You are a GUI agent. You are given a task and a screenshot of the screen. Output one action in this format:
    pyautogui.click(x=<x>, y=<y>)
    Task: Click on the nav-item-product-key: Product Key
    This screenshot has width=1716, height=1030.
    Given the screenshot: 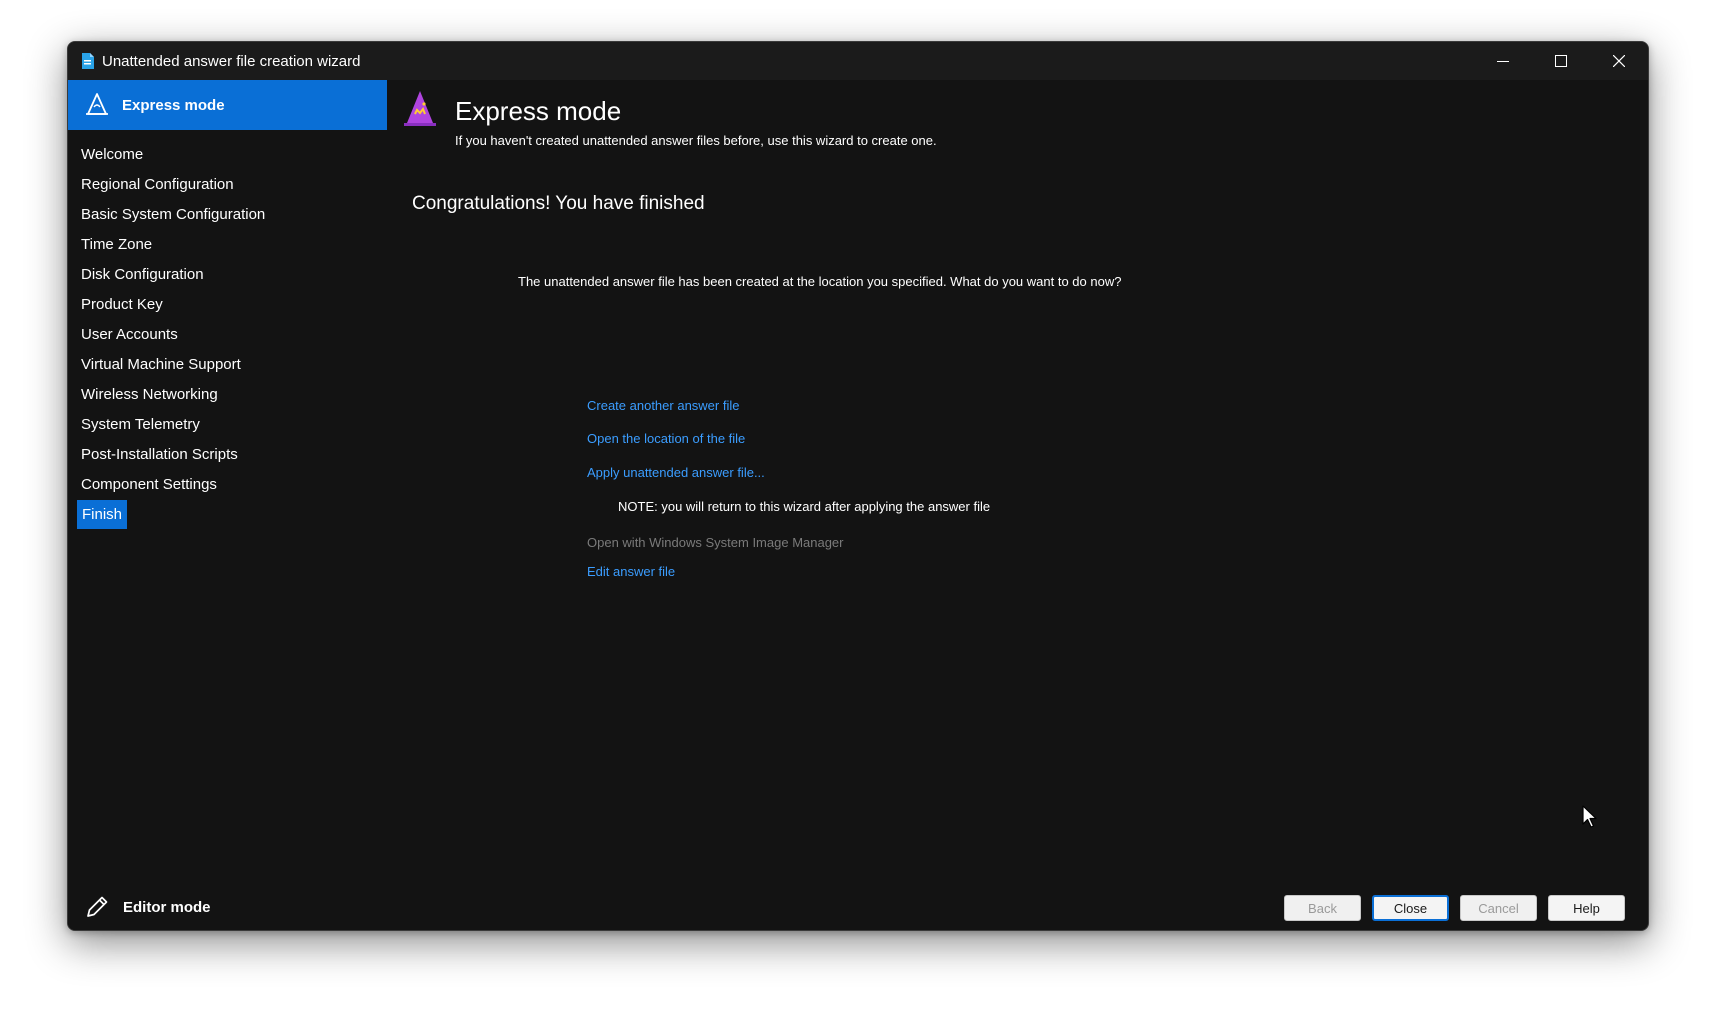 What is the action you would take?
    pyautogui.click(x=227, y=305)
    